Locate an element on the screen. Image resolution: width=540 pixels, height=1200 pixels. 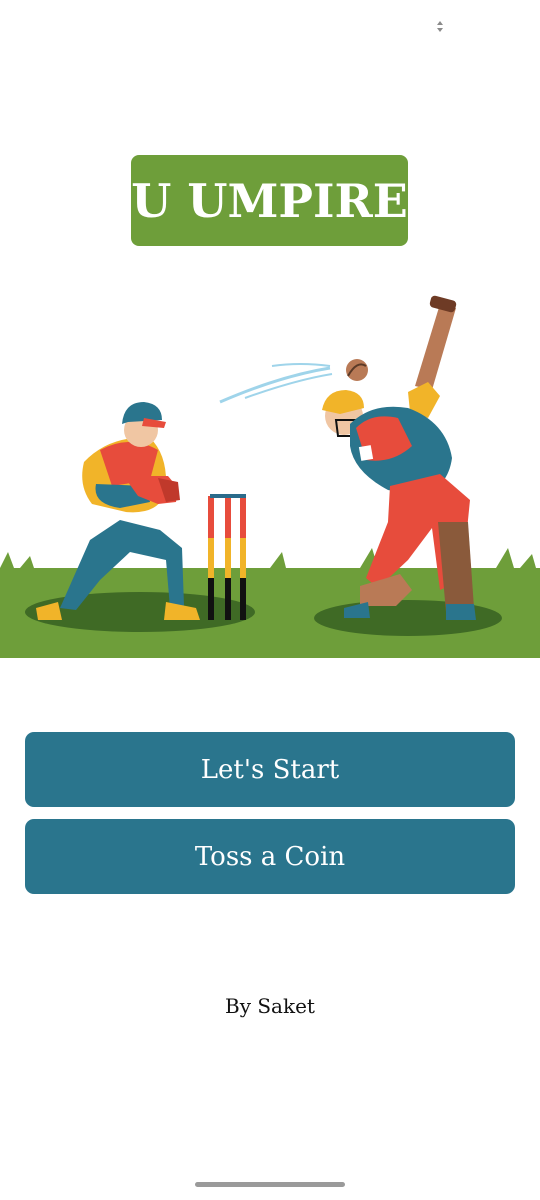
home-gesture-bar is located at coordinates (270, 1184).